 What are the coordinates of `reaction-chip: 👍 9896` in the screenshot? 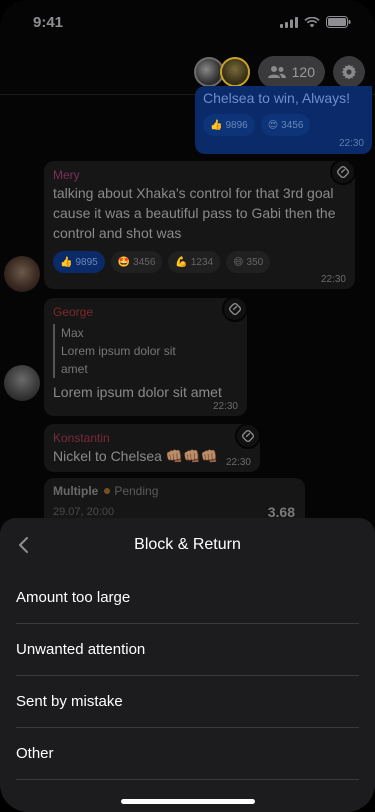 It's located at (229, 125).